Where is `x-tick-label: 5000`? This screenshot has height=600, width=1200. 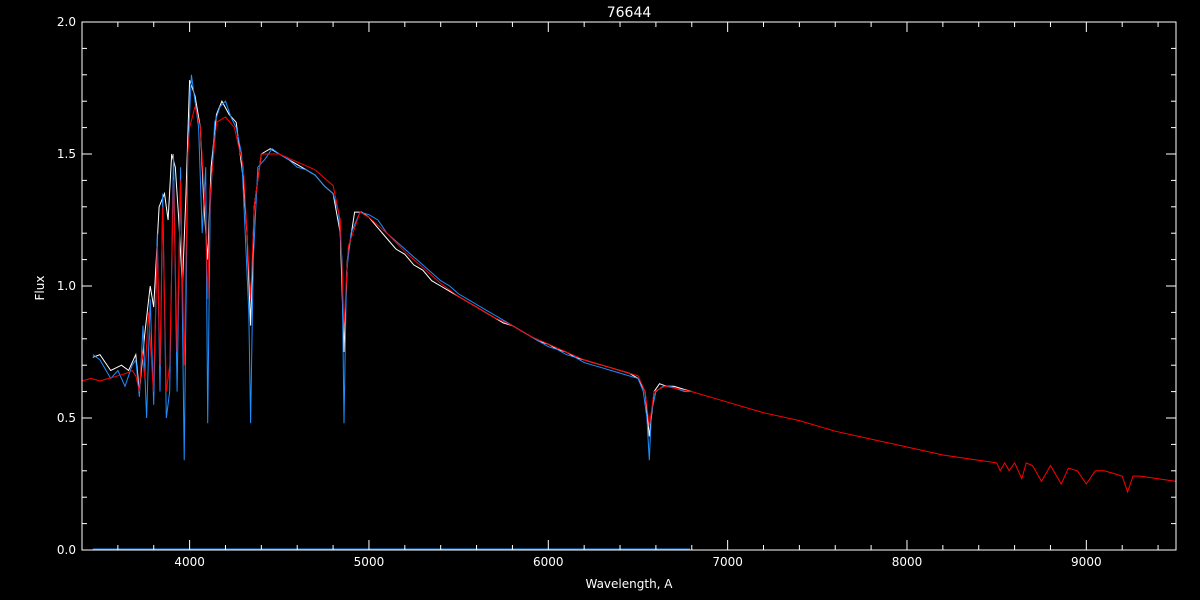
x-tick-label: 5000 is located at coordinates (369, 562).